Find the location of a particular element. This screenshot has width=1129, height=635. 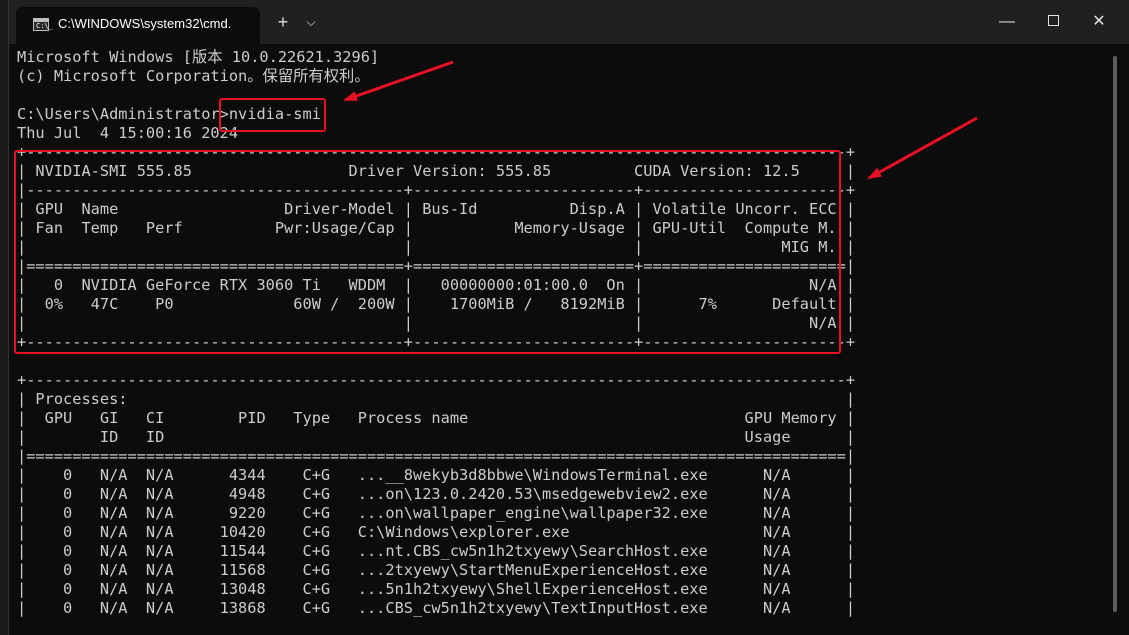

close-button: ✕ is located at coordinates (1099, 22).